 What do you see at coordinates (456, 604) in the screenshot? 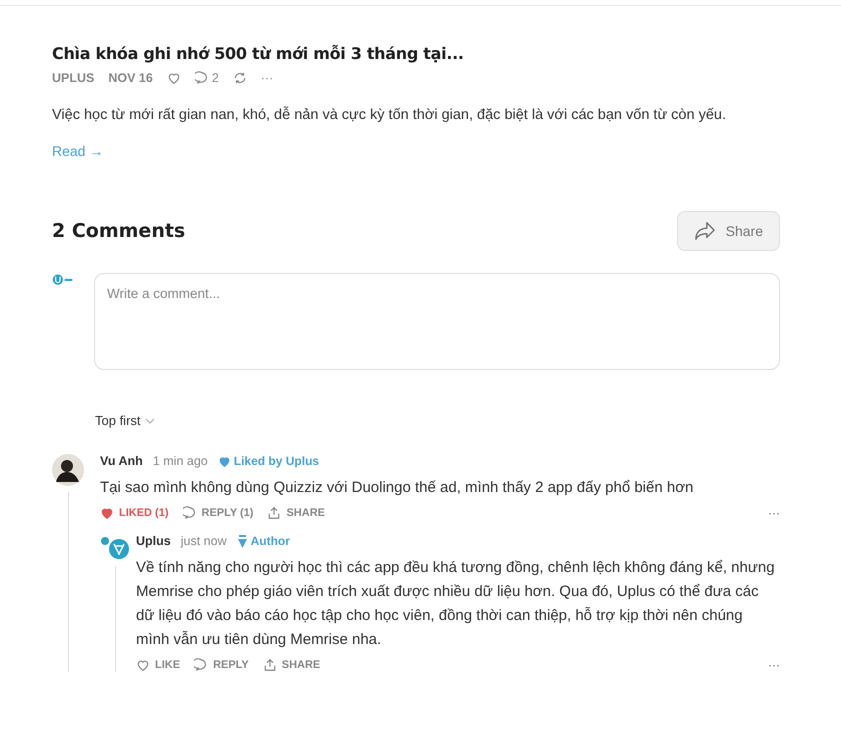
I see `comment-text: Về tính năng cho người học thì các app đều khá tương đồng, chênh lệch không đáng kể, nhưng Memrise cho phép giáo viên trích xuất được nhiều dữ liệu hơn. Qua đó, Uplus có thể đưa các dữ liệu đó vào báo cáo học tập cho học viên, đồng thời can thiệp, hỗ trợ kịp thời nên chúng mình vẫn ưu tiên dùng Memrise nha.` at bounding box center [456, 604].